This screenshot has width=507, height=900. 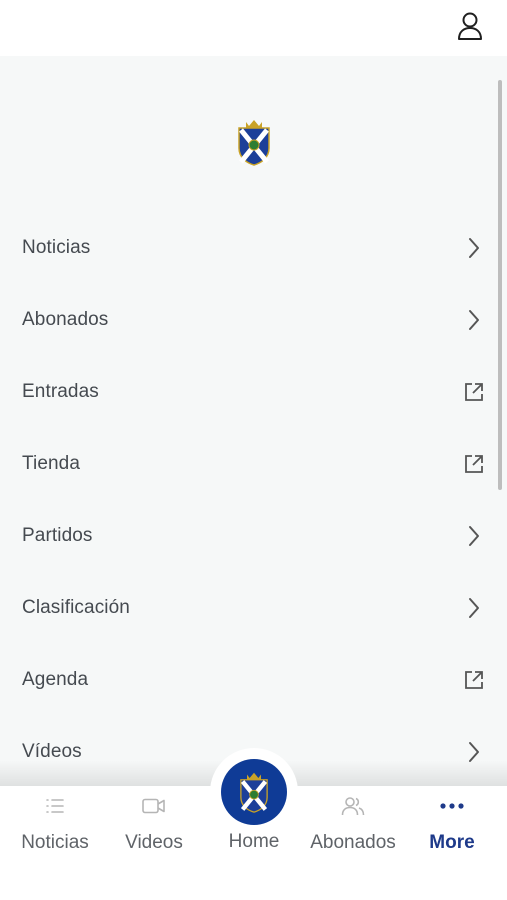 I want to click on menu-item-abonados: Abonados, so click(x=253, y=320).